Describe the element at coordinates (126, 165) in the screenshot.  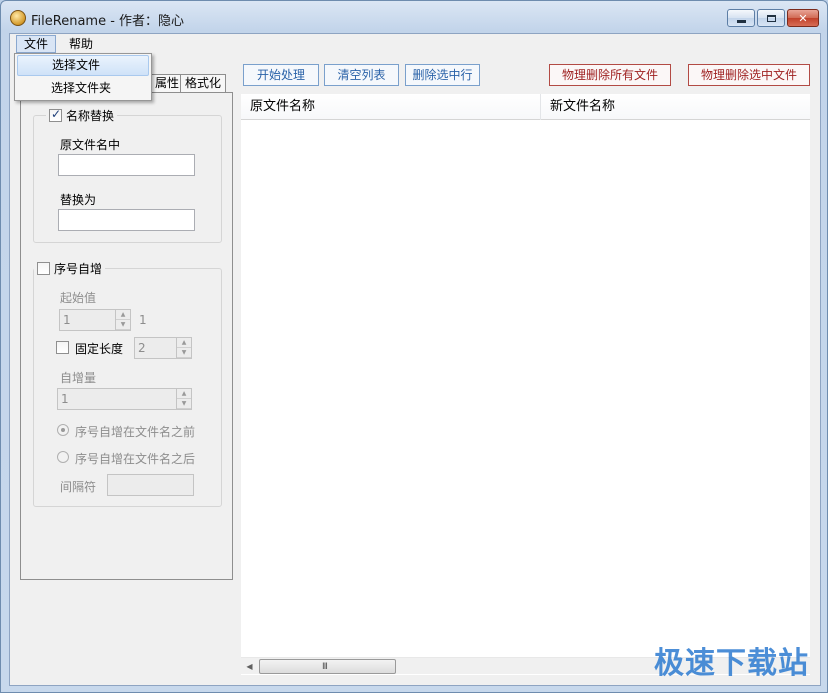
I see `original-name-input` at that location.